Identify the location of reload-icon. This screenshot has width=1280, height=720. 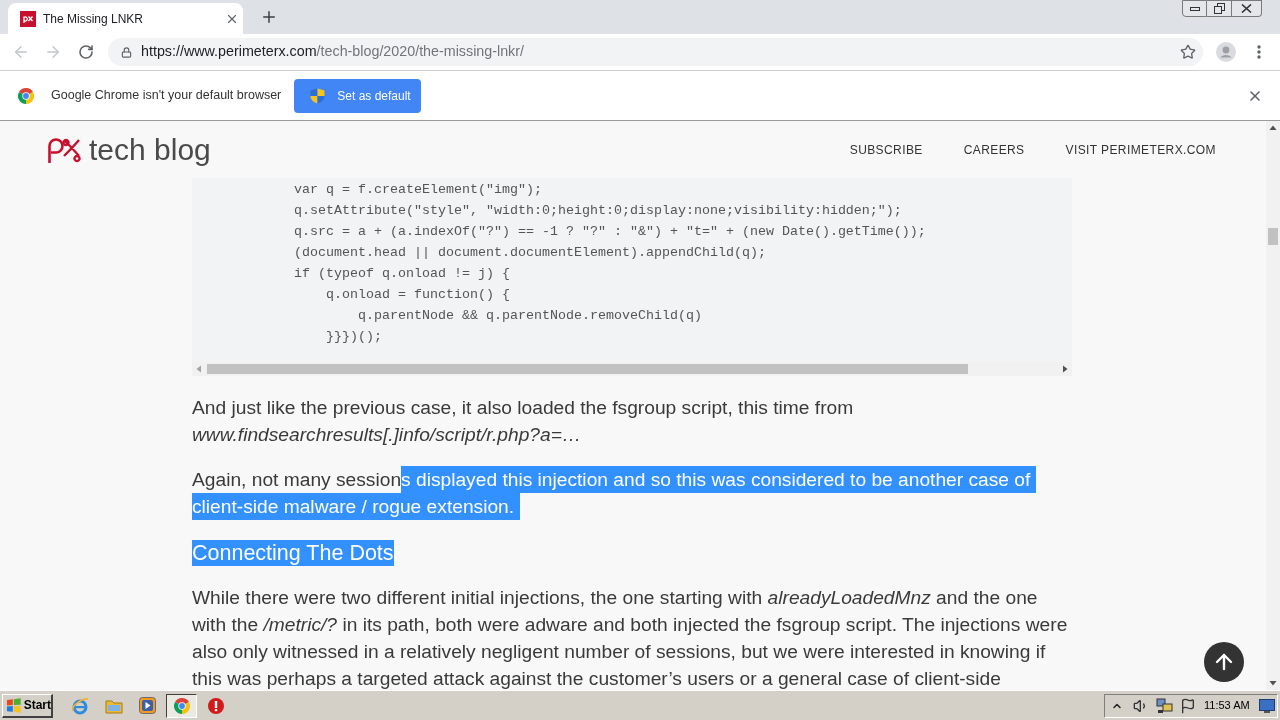
(86, 52).